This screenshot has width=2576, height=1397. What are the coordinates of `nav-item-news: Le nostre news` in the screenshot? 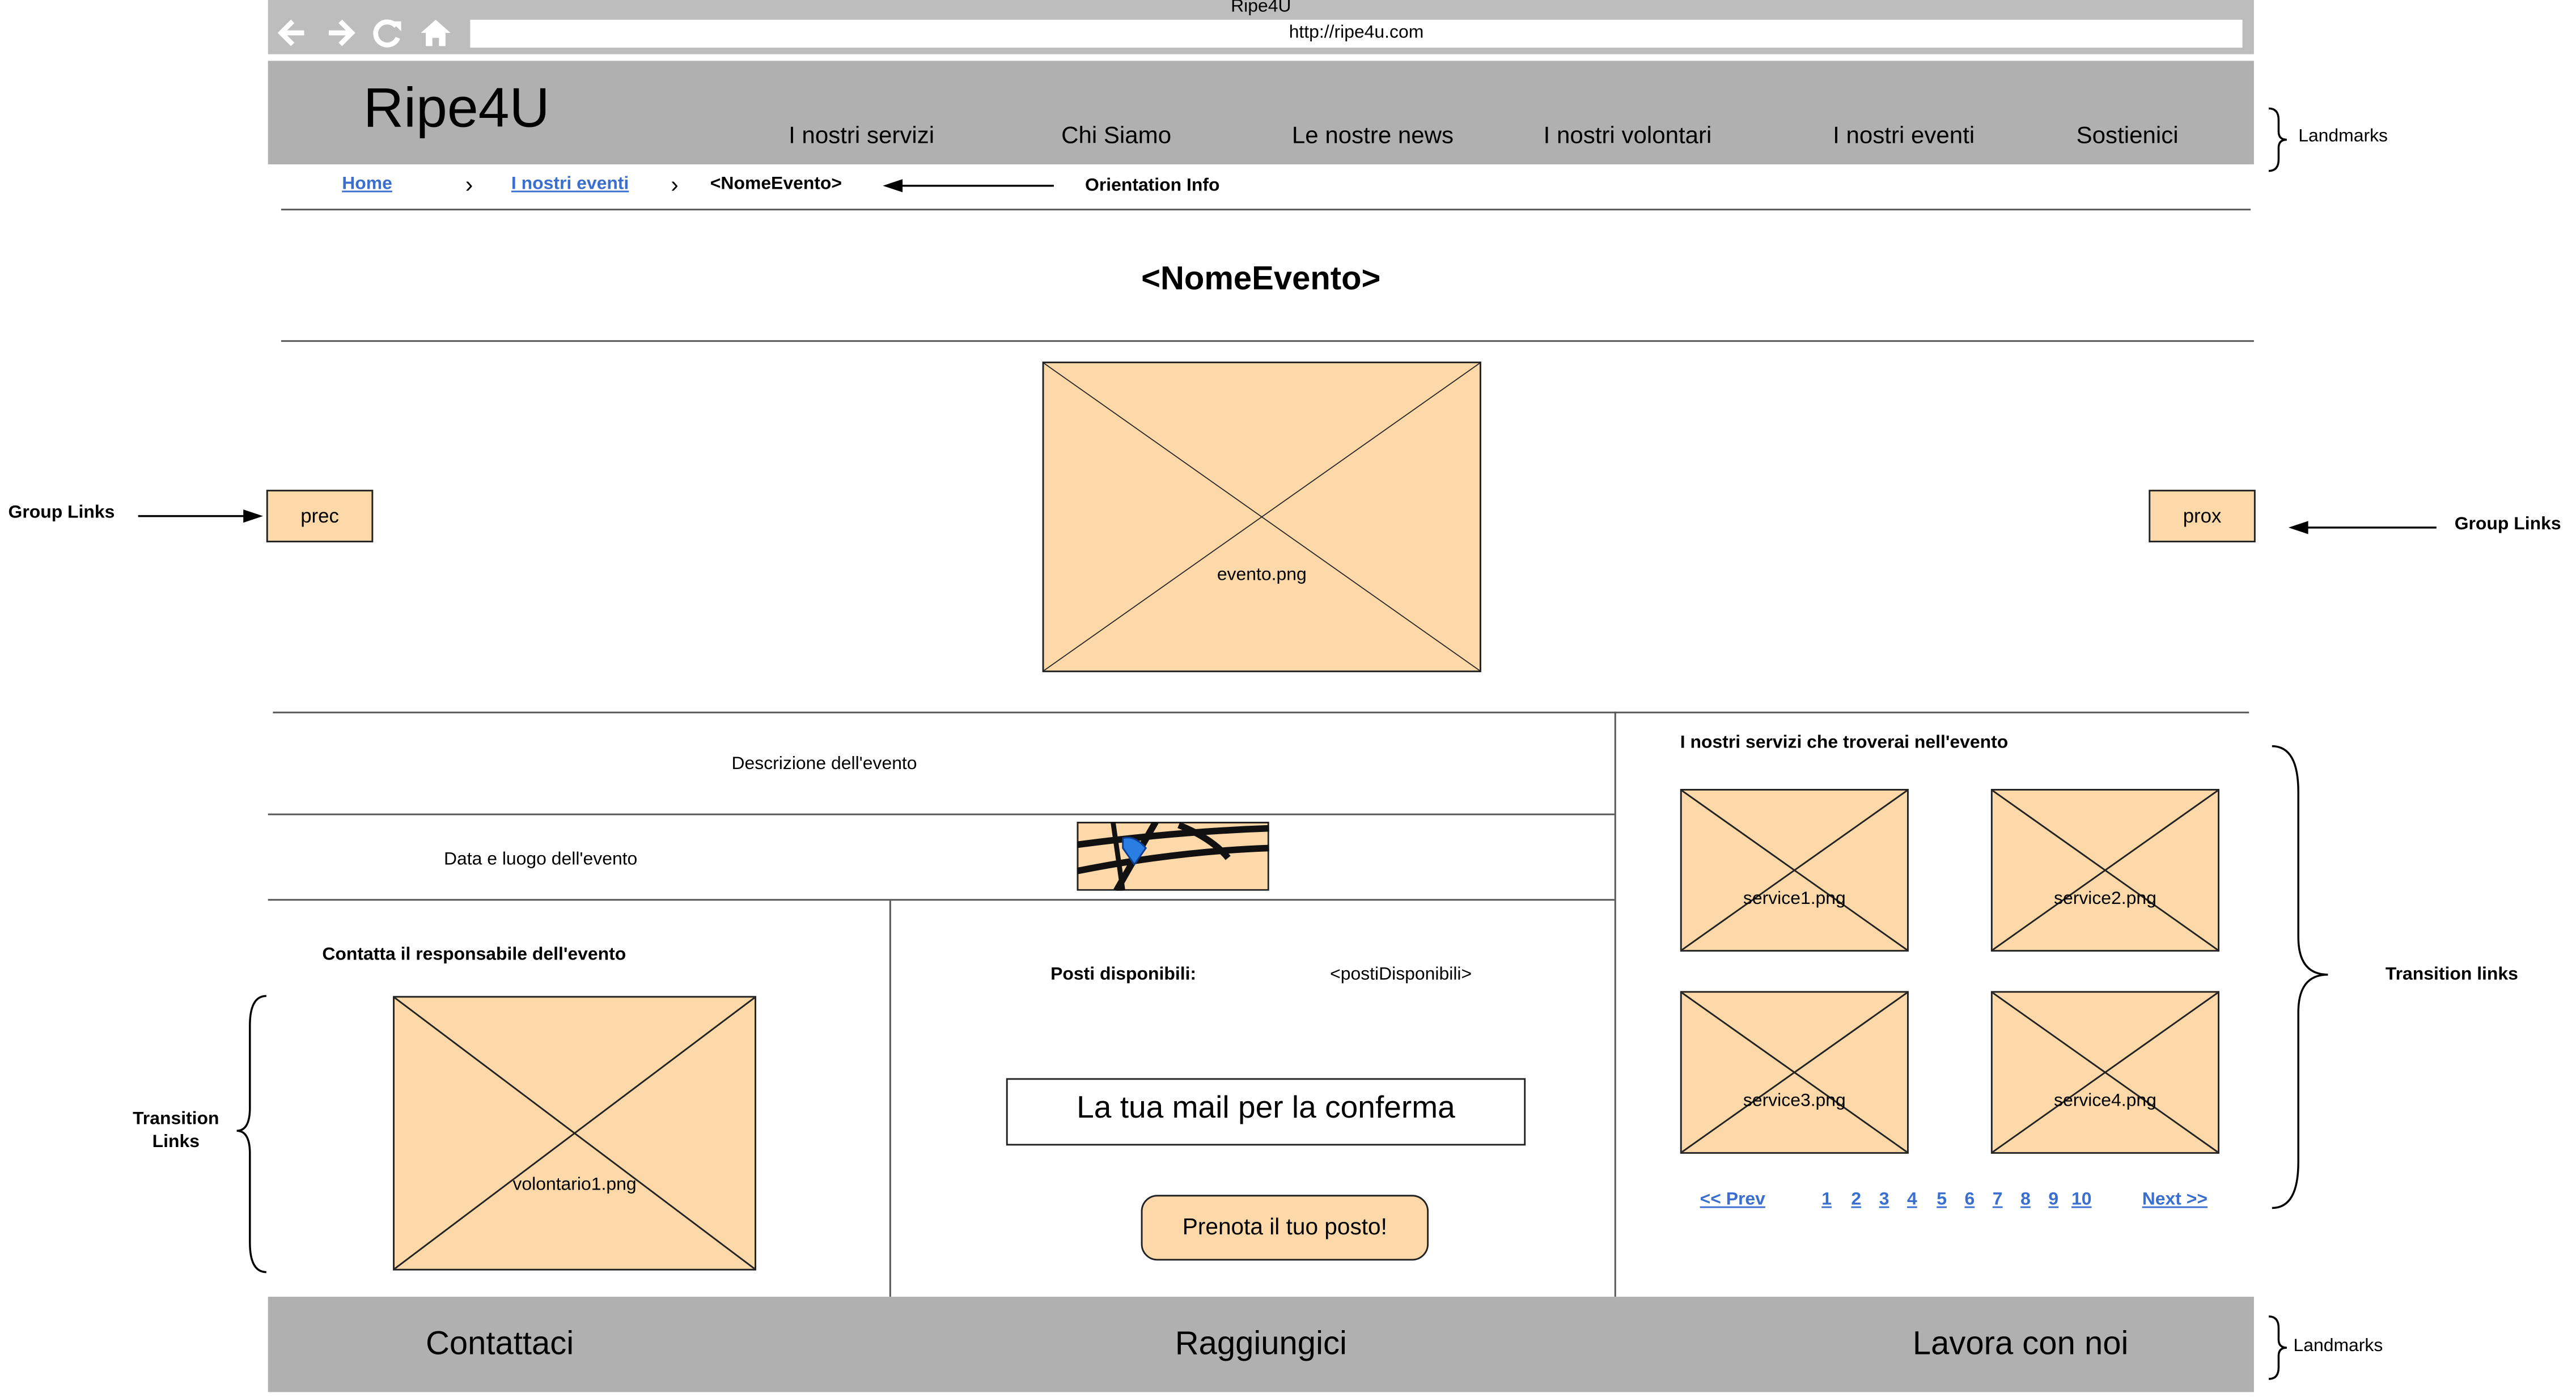 It's located at (1373, 137).